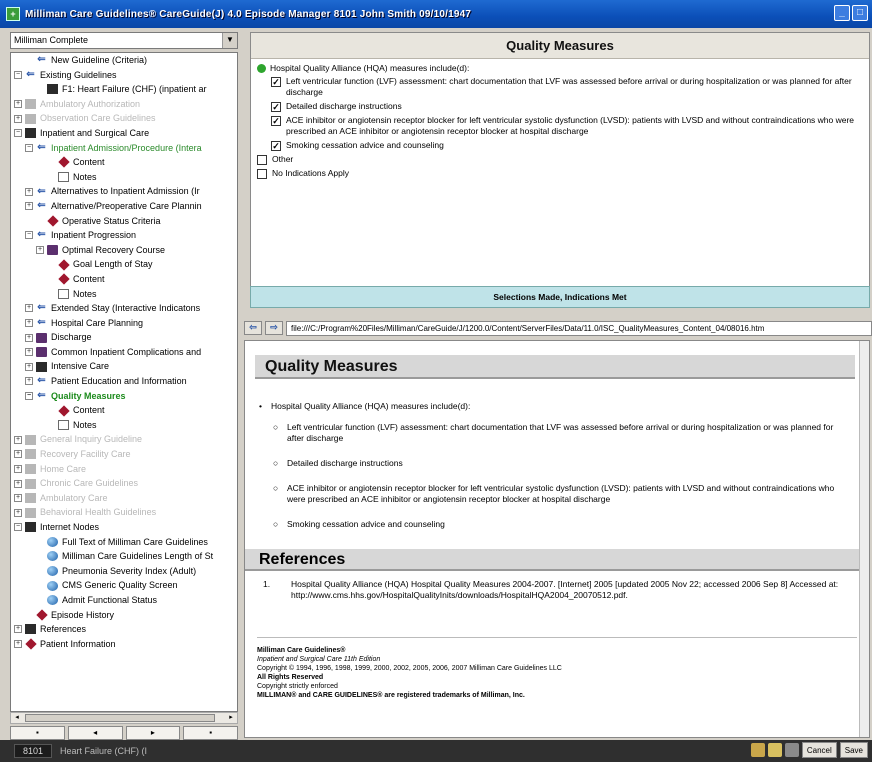 This screenshot has height=762, width=872. Describe the element at coordinates (124, 118) in the screenshot. I see `tree-item: + Observation Care Guidelines` at that location.